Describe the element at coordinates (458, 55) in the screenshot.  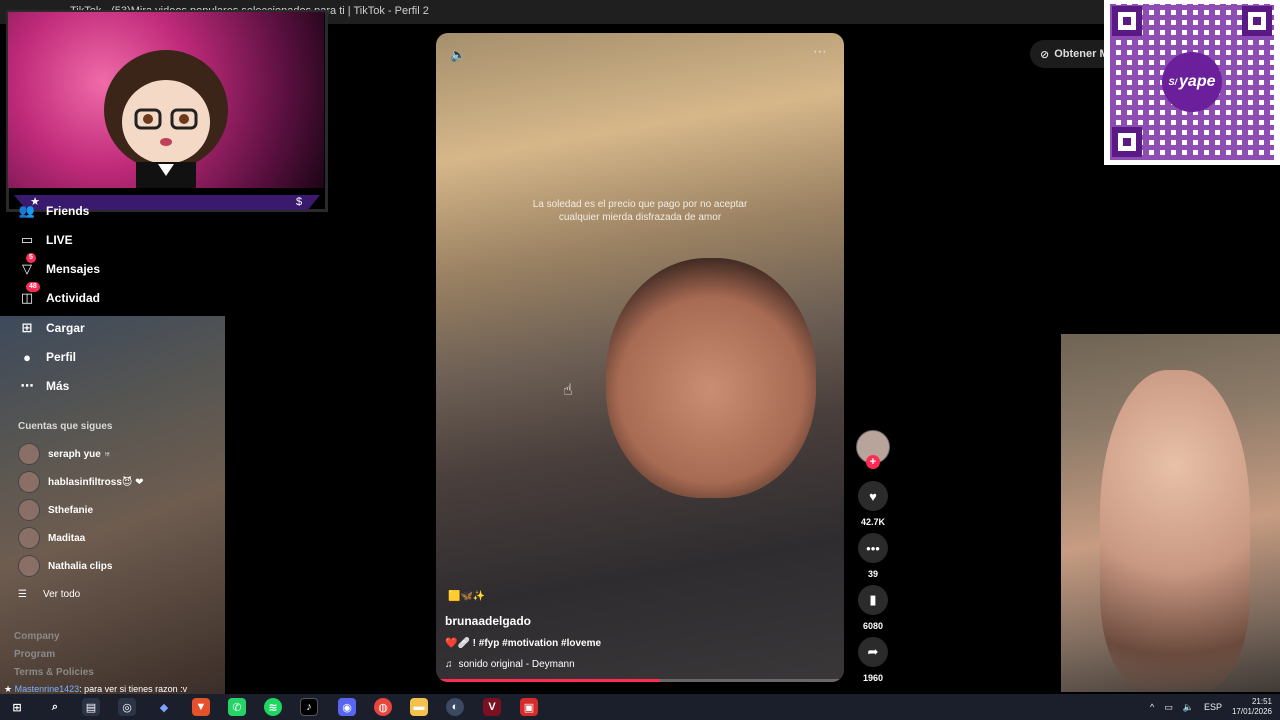
I see `speaker-icon: 🔈` at that location.